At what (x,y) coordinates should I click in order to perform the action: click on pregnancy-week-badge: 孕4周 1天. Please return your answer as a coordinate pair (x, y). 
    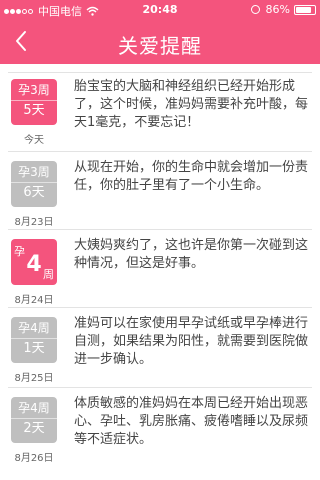
    Looking at the image, I should click on (34, 340).